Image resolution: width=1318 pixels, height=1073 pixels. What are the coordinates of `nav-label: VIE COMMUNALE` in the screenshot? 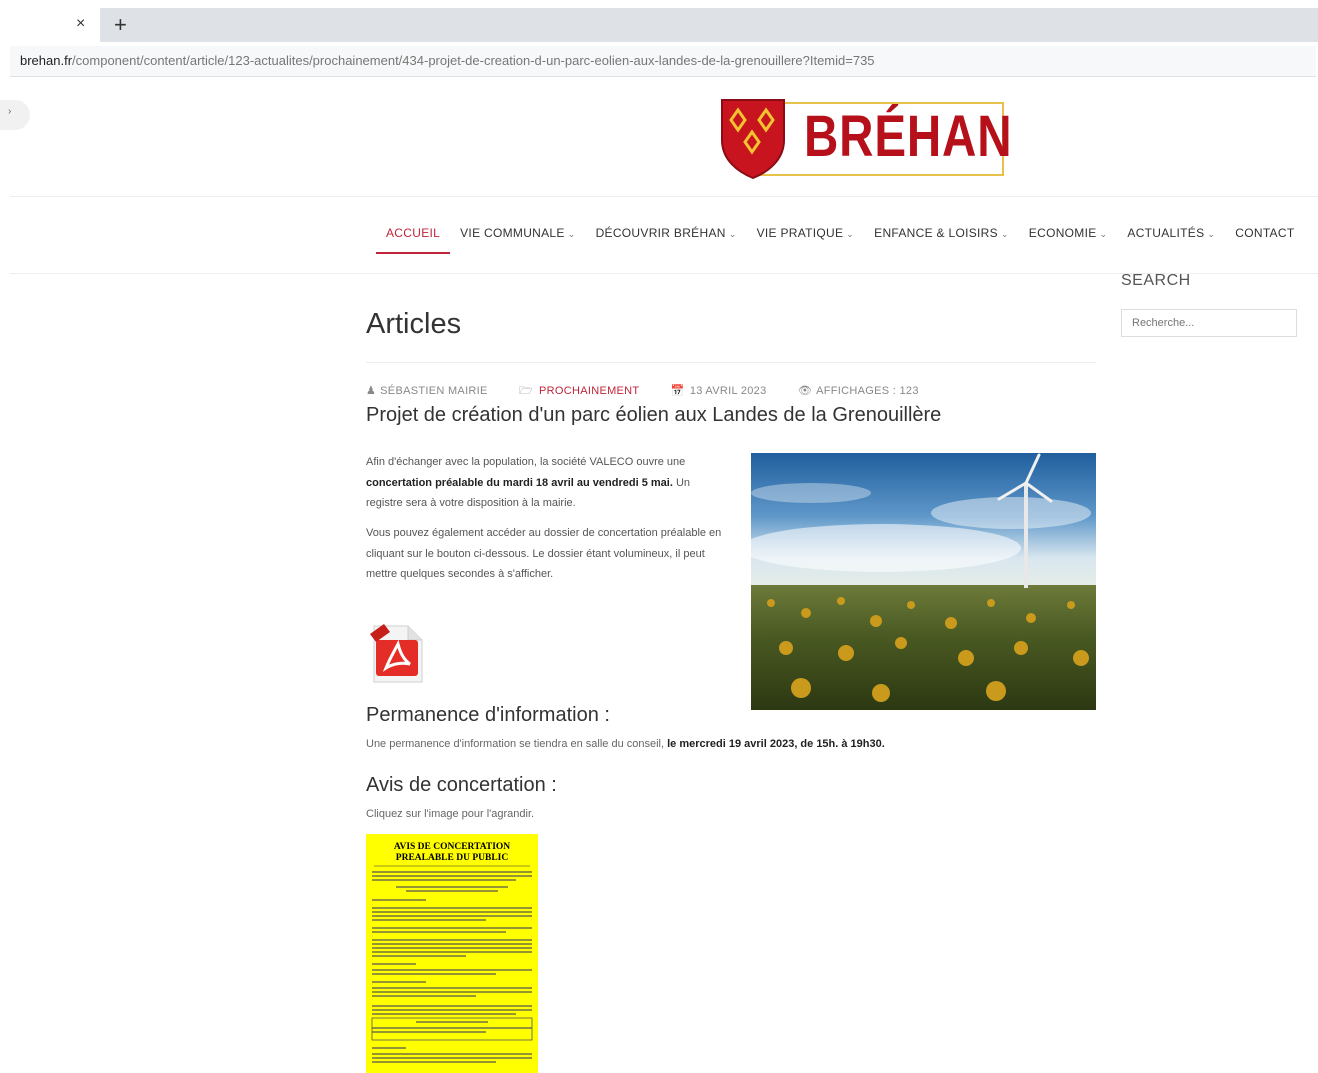 It's located at (512, 233).